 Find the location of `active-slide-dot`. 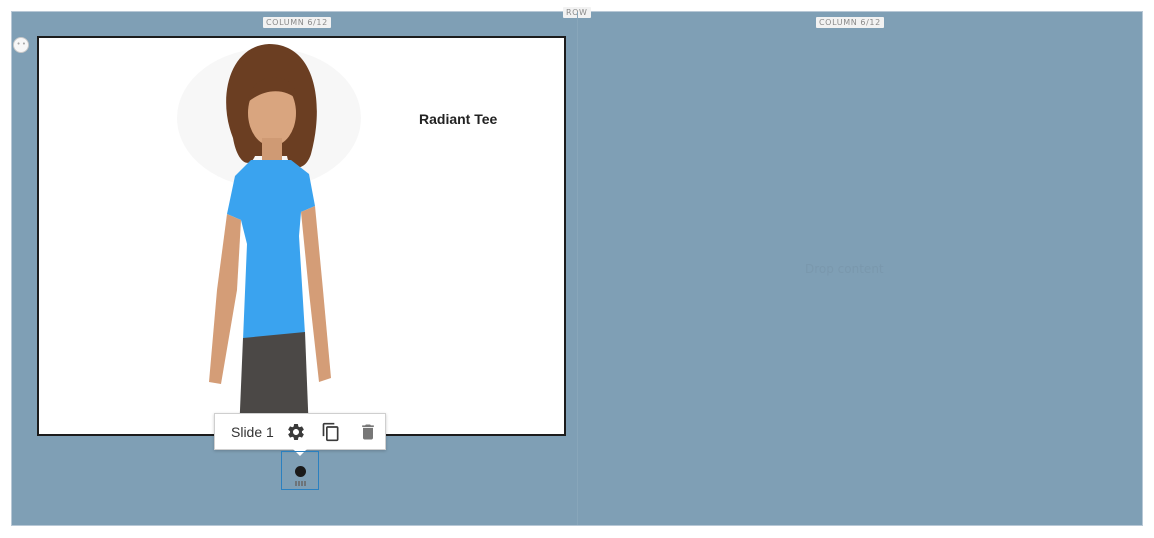

active-slide-dot is located at coordinates (300, 471).